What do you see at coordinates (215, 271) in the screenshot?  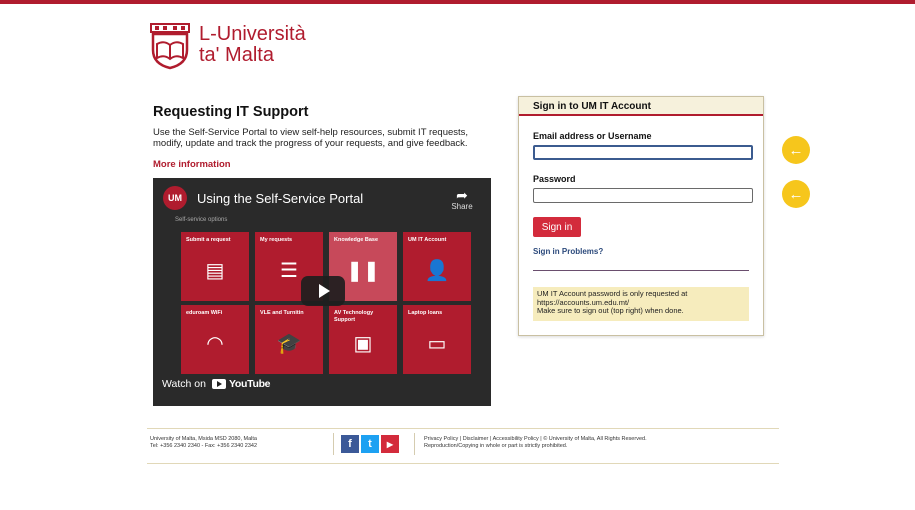 I see `form-icon: ▤` at bounding box center [215, 271].